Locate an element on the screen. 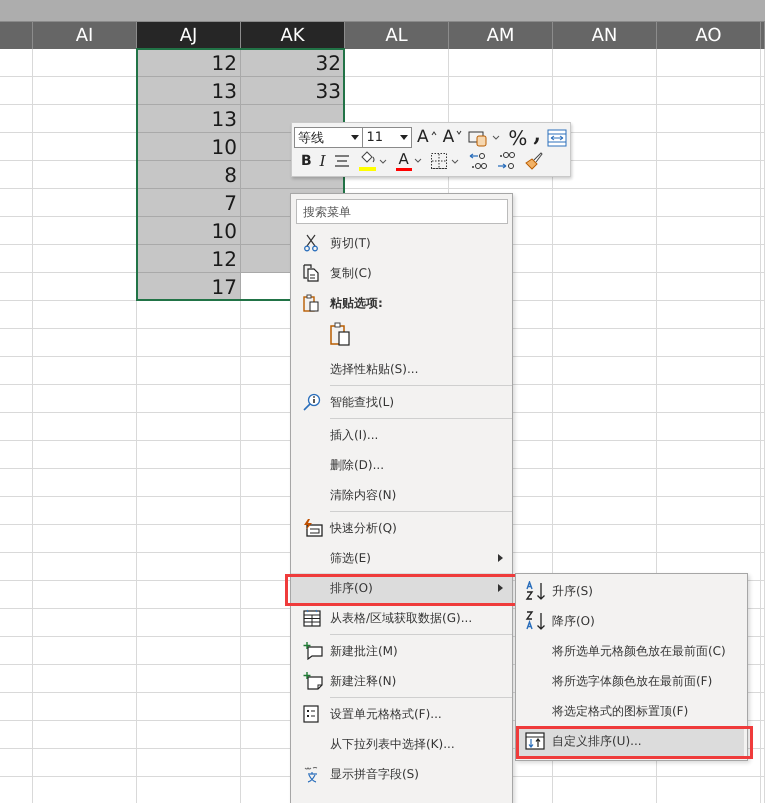 The width and height of the screenshot is (765, 803). column-header: AI is located at coordinates (85, 35).